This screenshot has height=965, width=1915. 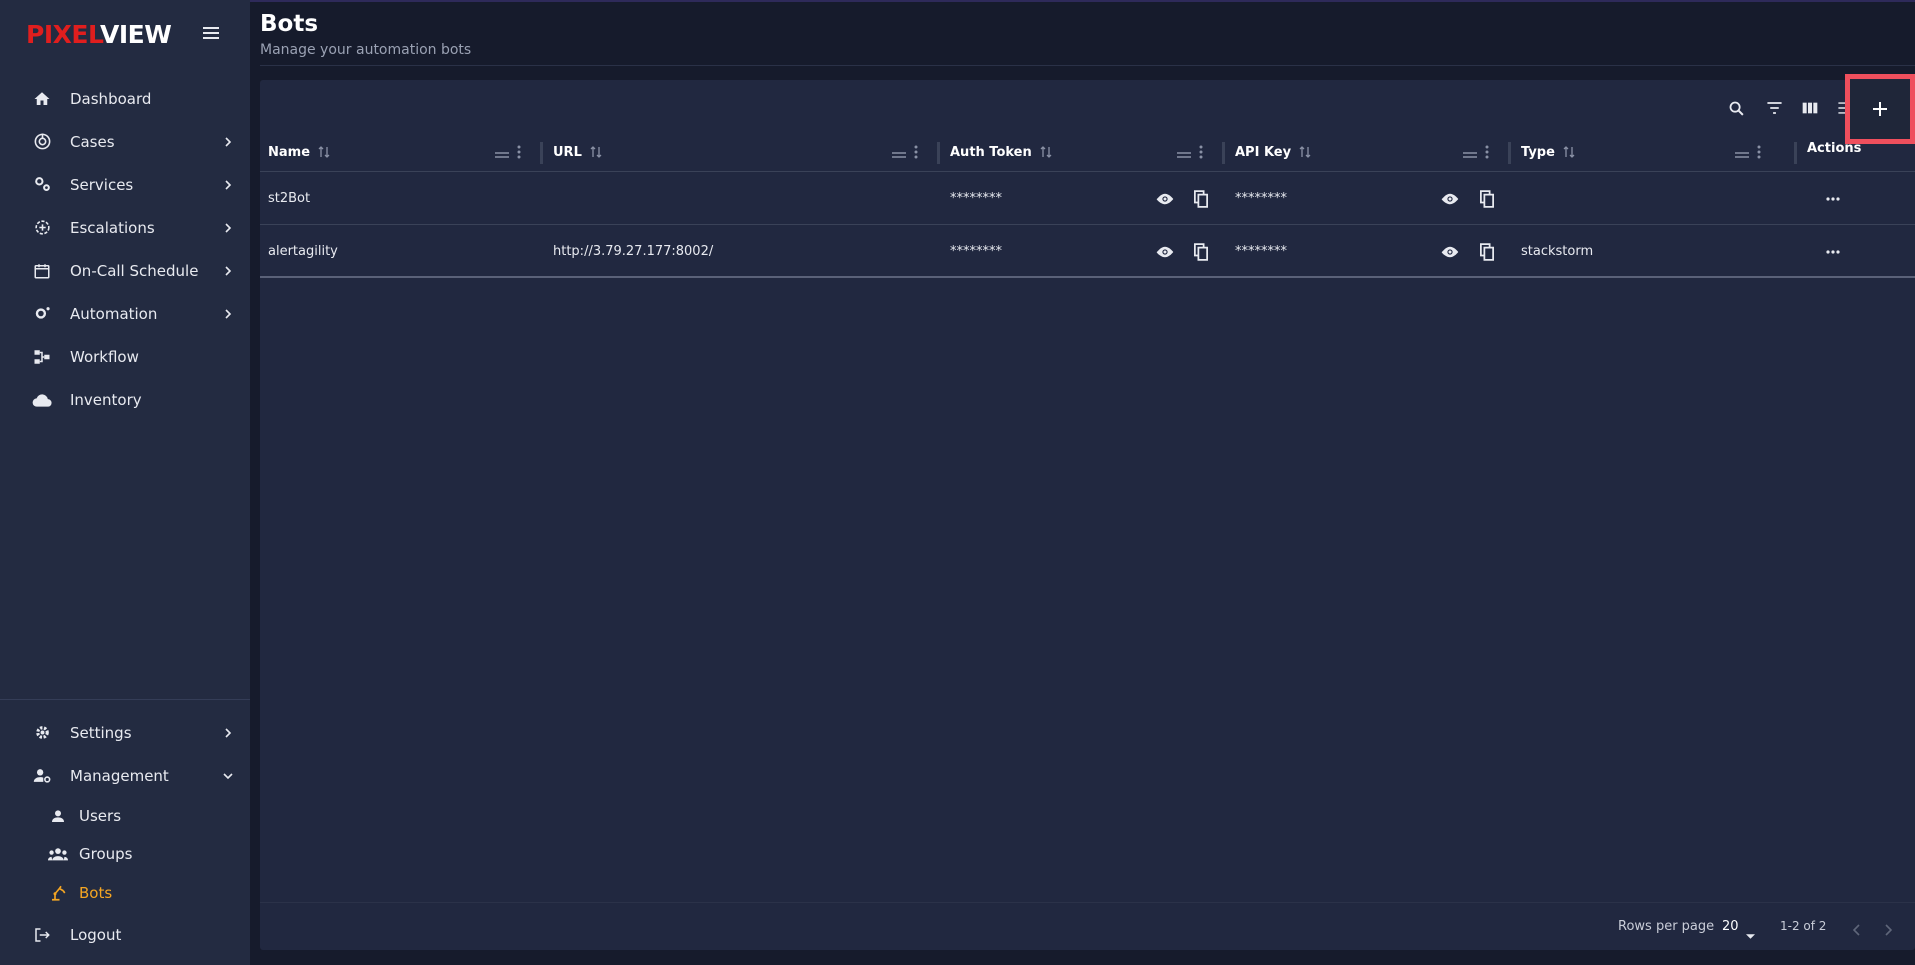 What do you see at coordinates (1730, 926) in the screenshot?
I see `rows-per-page-select: 20` at bounding box center [1730, 926].